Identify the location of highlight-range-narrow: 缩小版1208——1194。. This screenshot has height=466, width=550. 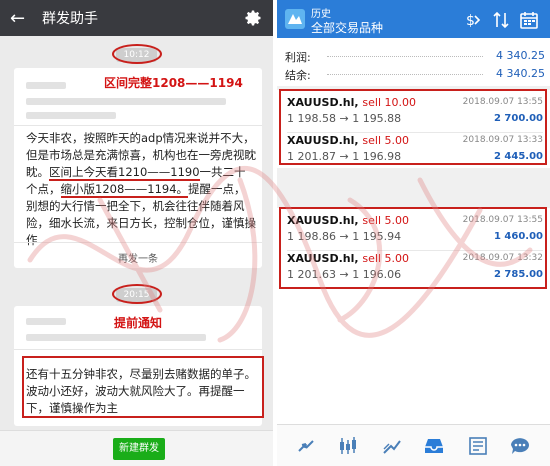
(124, 190).